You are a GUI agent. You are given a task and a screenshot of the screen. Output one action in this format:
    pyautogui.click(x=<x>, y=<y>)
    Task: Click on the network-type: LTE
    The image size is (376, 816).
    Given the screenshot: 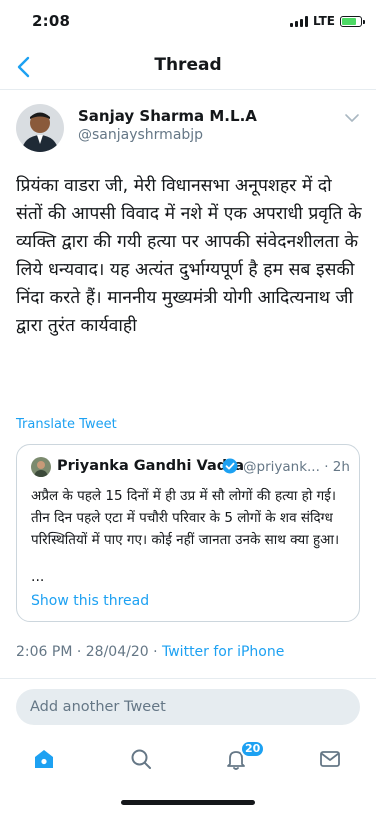 What is the action you would take?
    pyautogui.click(x=323, y=21)
    